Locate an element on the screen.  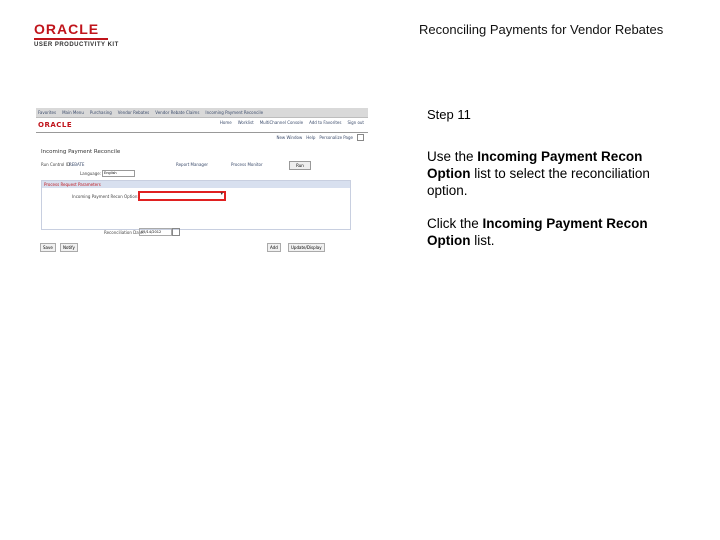
document-title: Reconciling Payments for Vendor Rebates is located at coordinates (541, 29).